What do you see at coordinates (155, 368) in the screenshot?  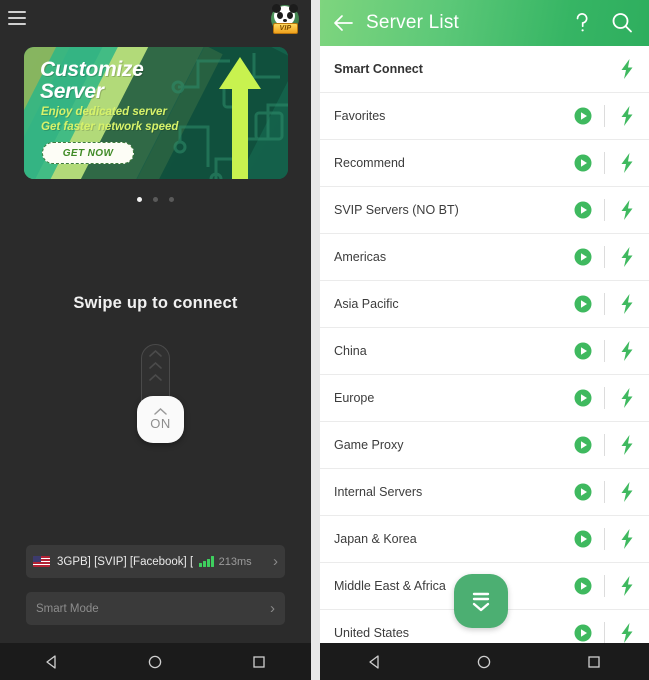 I see `slider-chevrons` at bounding box center [155, 368].